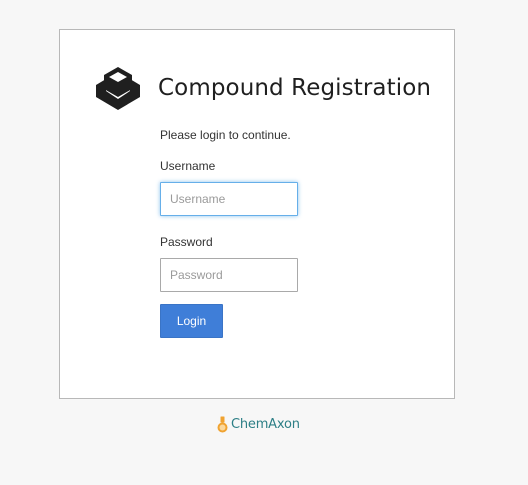 This screenshot has width=528, height=485. I want to click on username-input, so click(229, 199).